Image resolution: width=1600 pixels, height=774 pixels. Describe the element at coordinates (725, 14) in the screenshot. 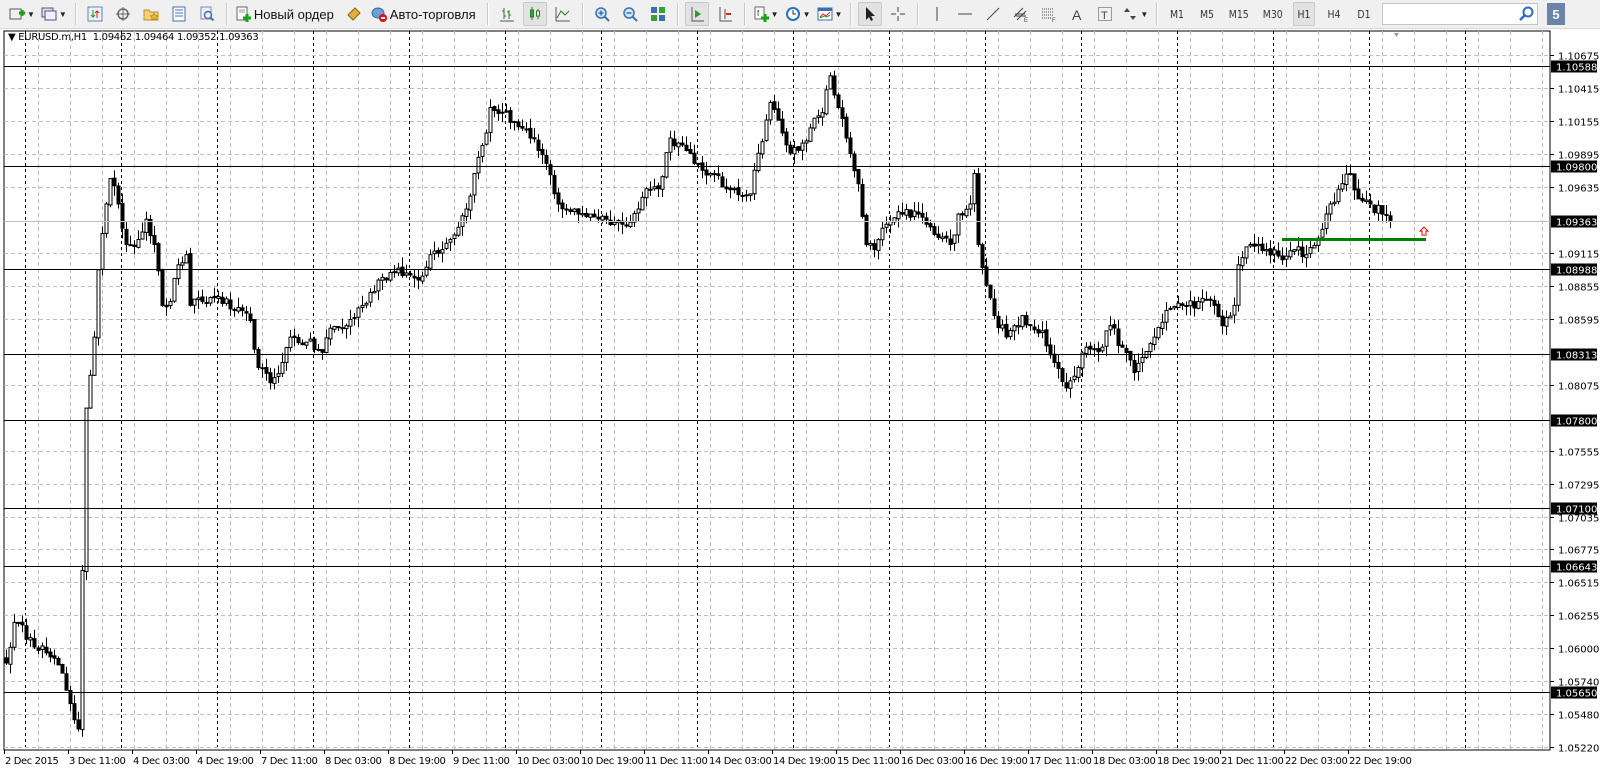

I see `chart-shift-button` at that location.